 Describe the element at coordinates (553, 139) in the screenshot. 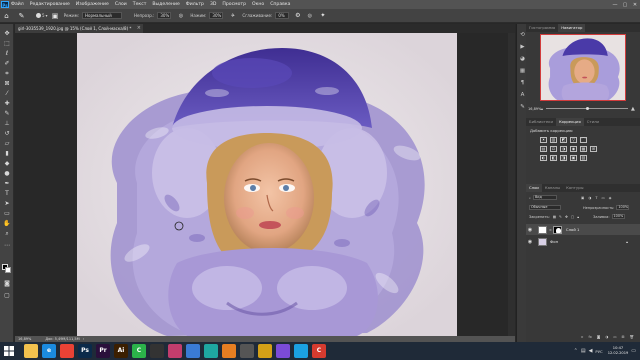

I see `adjustment-icon: ▥` at that location.